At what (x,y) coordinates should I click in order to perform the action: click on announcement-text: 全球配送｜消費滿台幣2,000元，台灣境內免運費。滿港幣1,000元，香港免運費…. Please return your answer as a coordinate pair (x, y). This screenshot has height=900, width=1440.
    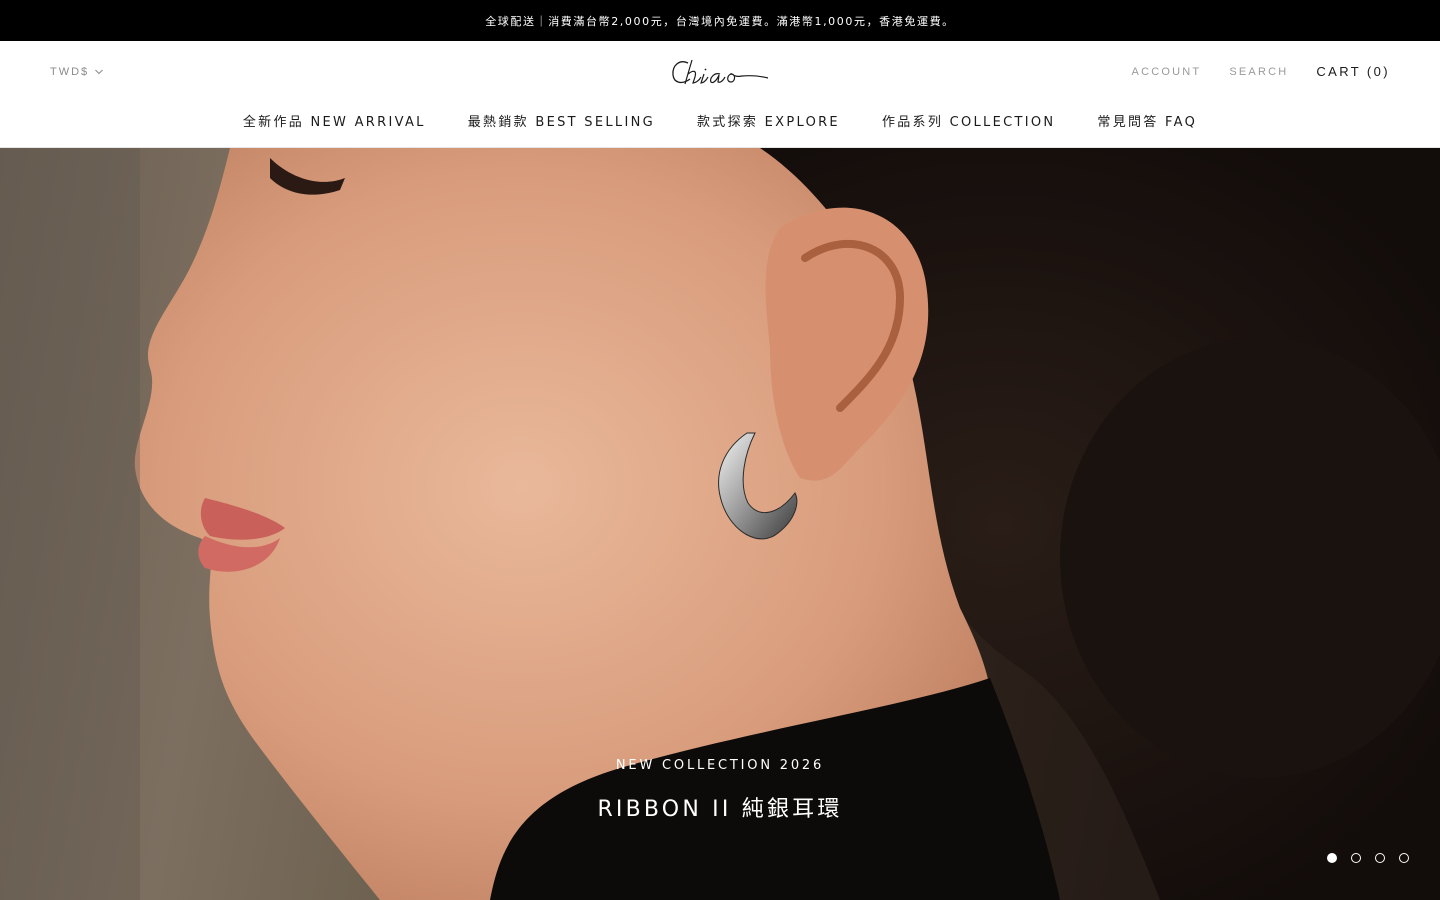
    Looking at the image, I should click on (720, 21).